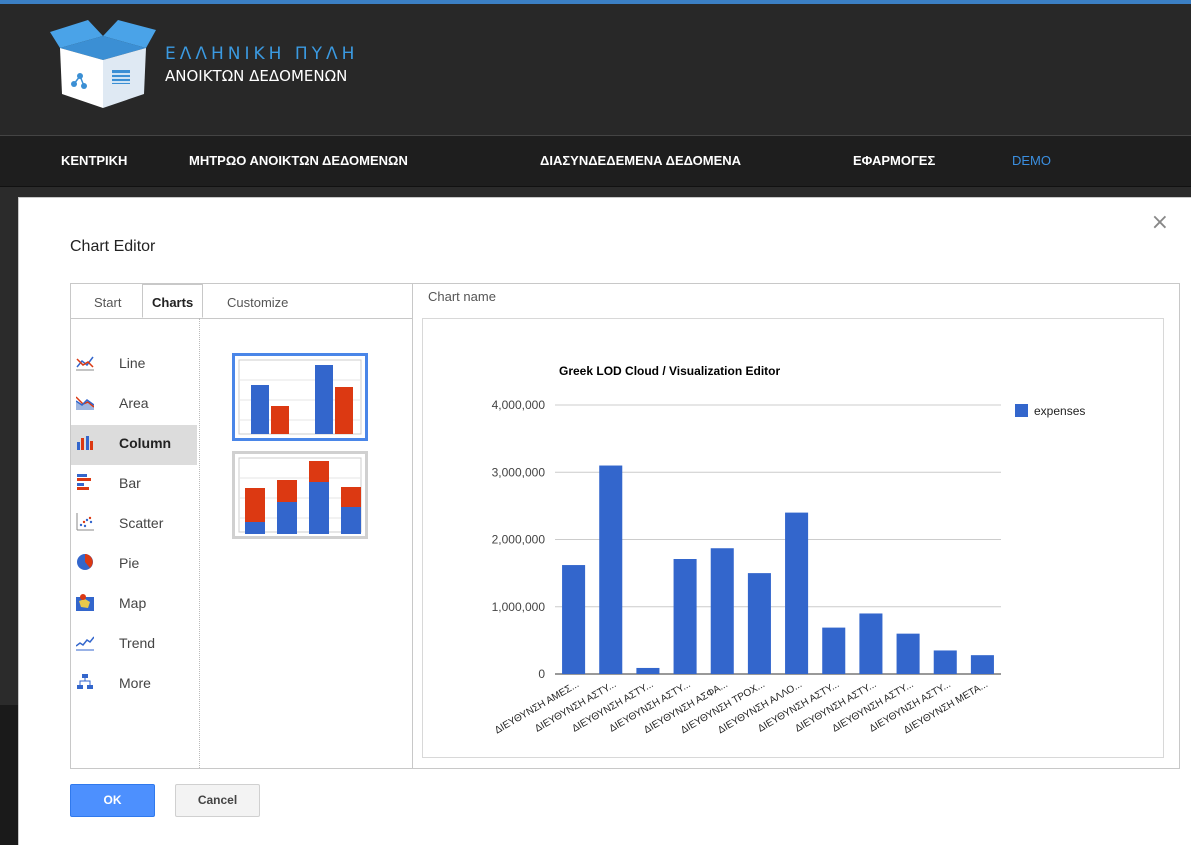  What do you see at coordinates (519, 405) in the screenshot?
I see `y-tick-label: 4,000,000` at bounding box center [519, 405].